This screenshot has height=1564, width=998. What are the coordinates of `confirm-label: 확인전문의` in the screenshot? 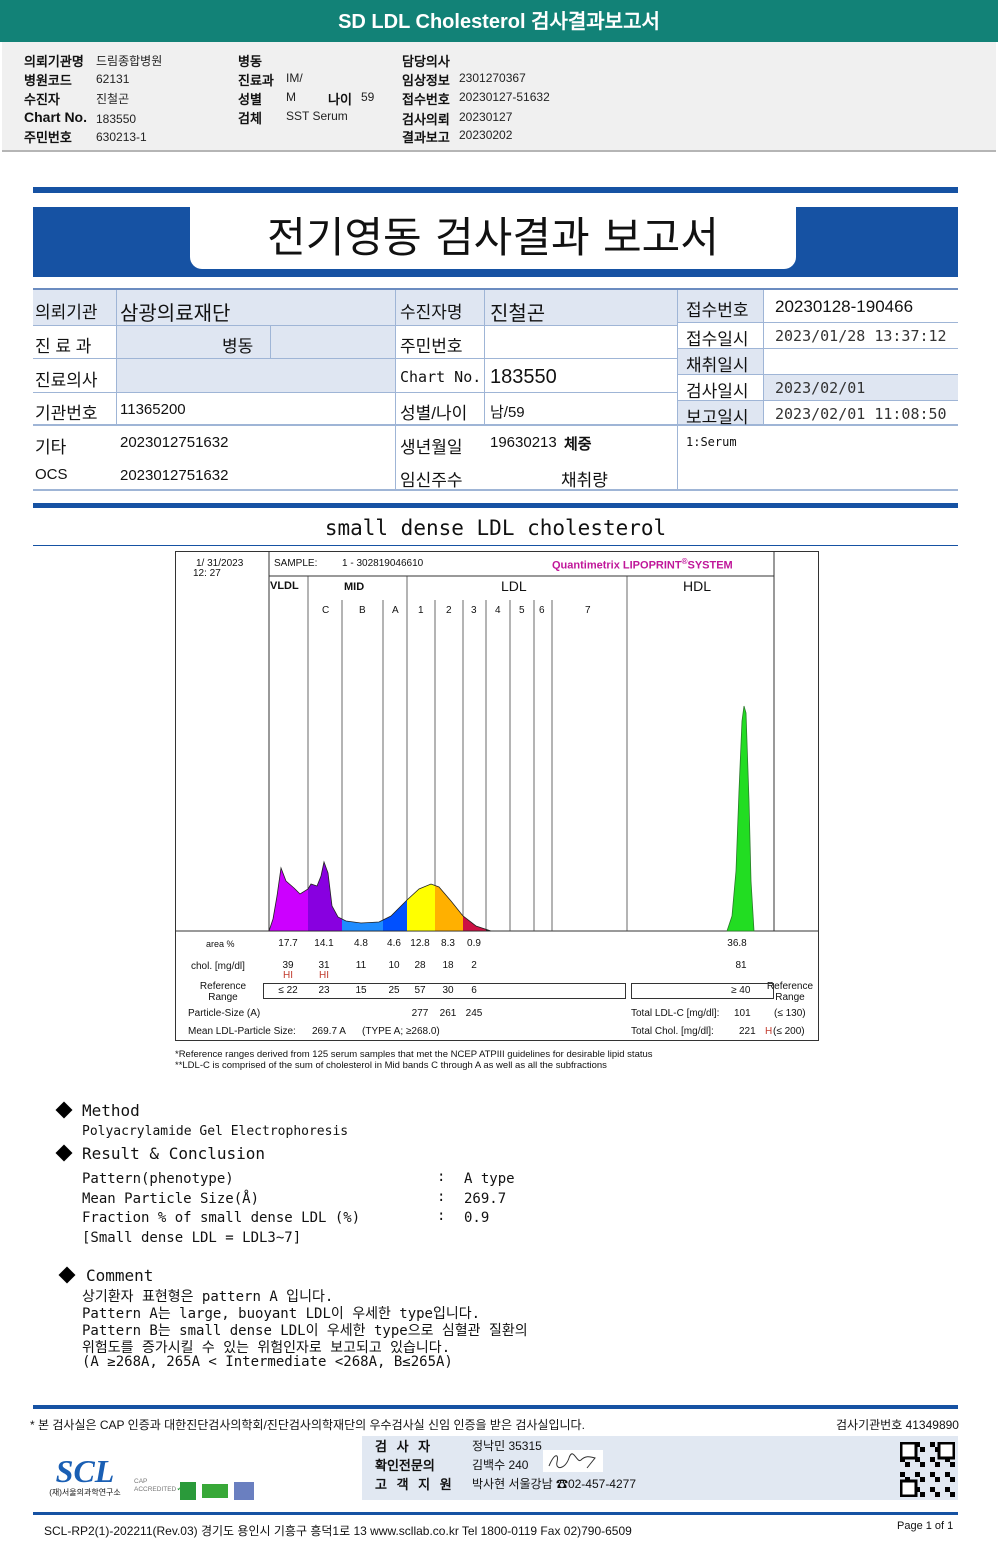 It's located at (405, 1465).